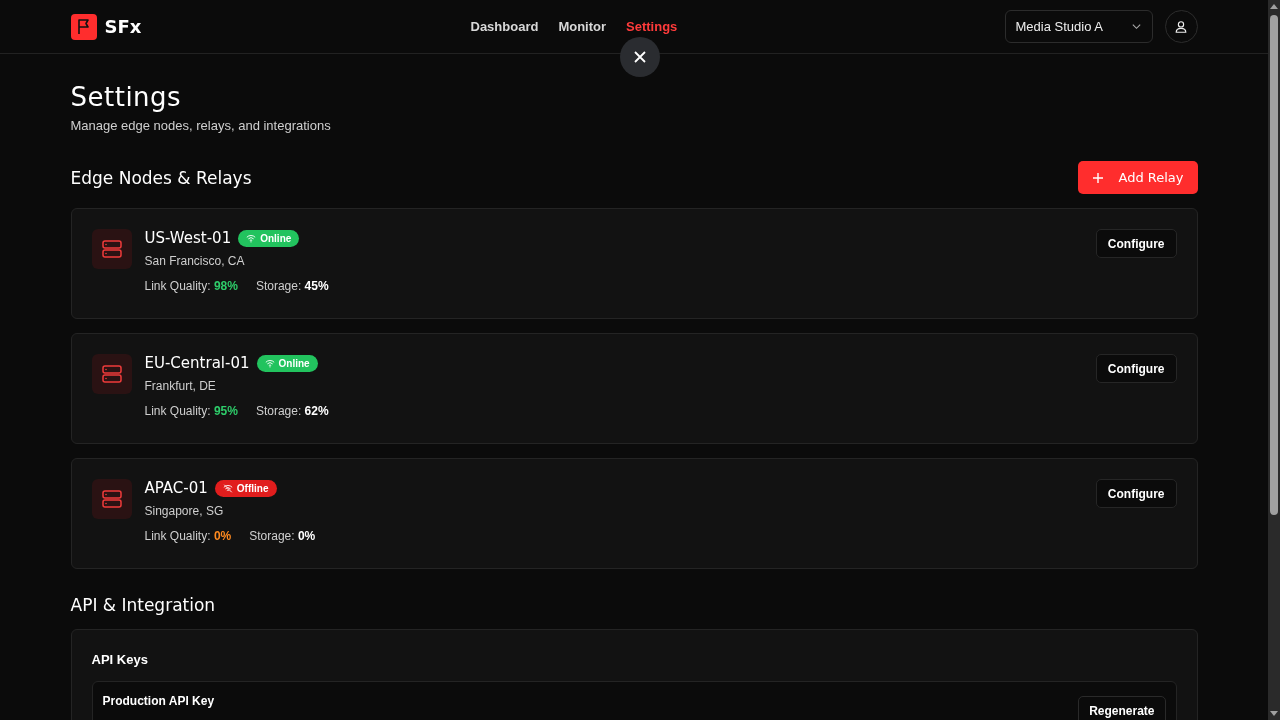 The height and width of the screenshot is (720, 1280). Describe the element at coordinates (176, 488) in the screenshot. I see `node-name: APAC-01` at that location.